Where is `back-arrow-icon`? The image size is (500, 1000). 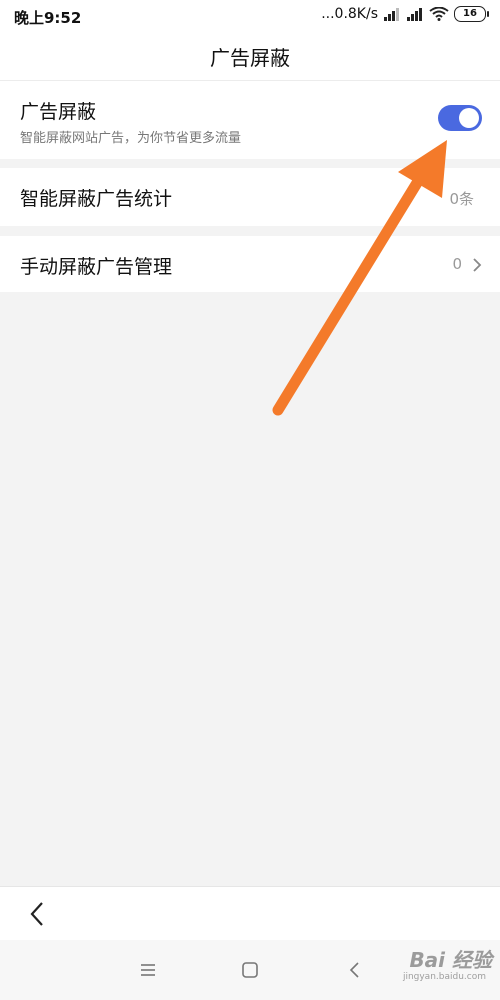 back-arrow-icon is located at coordinates (39, 914).